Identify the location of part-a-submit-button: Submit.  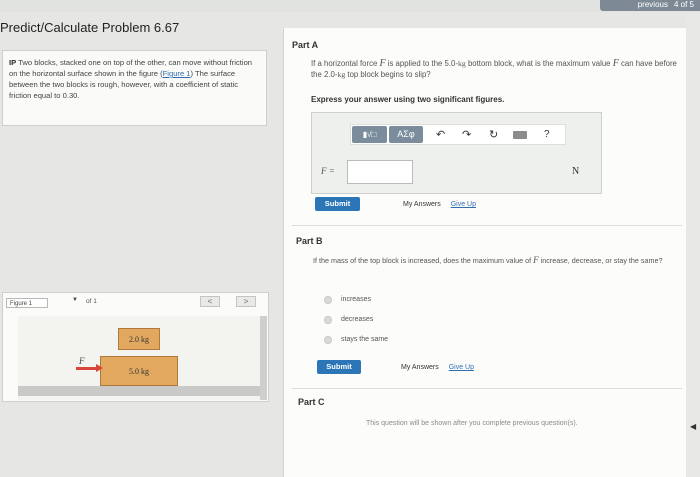
(337, 204).